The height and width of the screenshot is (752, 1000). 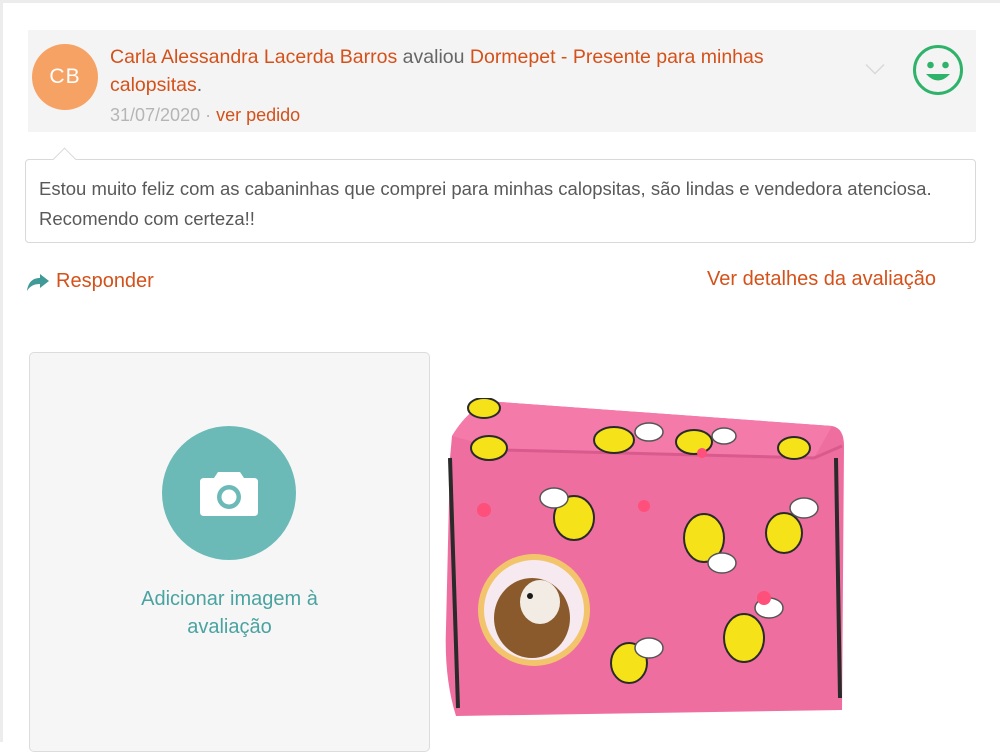 I want to click on add-image-label-line2: avaliação, so click(x=229, y=627).